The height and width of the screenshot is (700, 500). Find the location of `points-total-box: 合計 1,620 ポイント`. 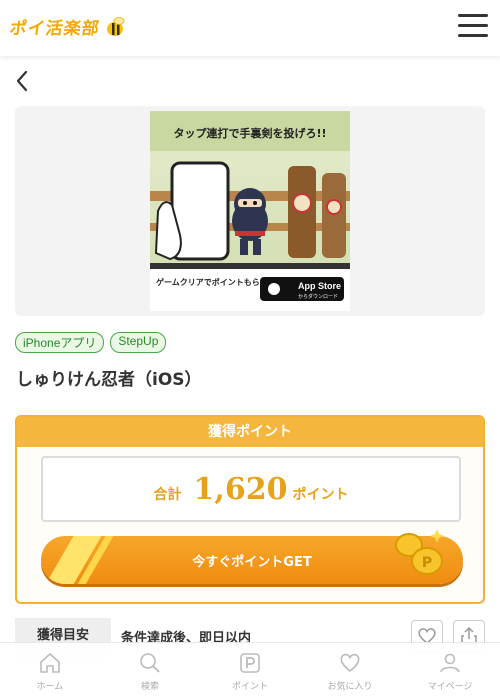

points-total-box: 合計 1,620 ポイント is located at coordinates (251, 489).